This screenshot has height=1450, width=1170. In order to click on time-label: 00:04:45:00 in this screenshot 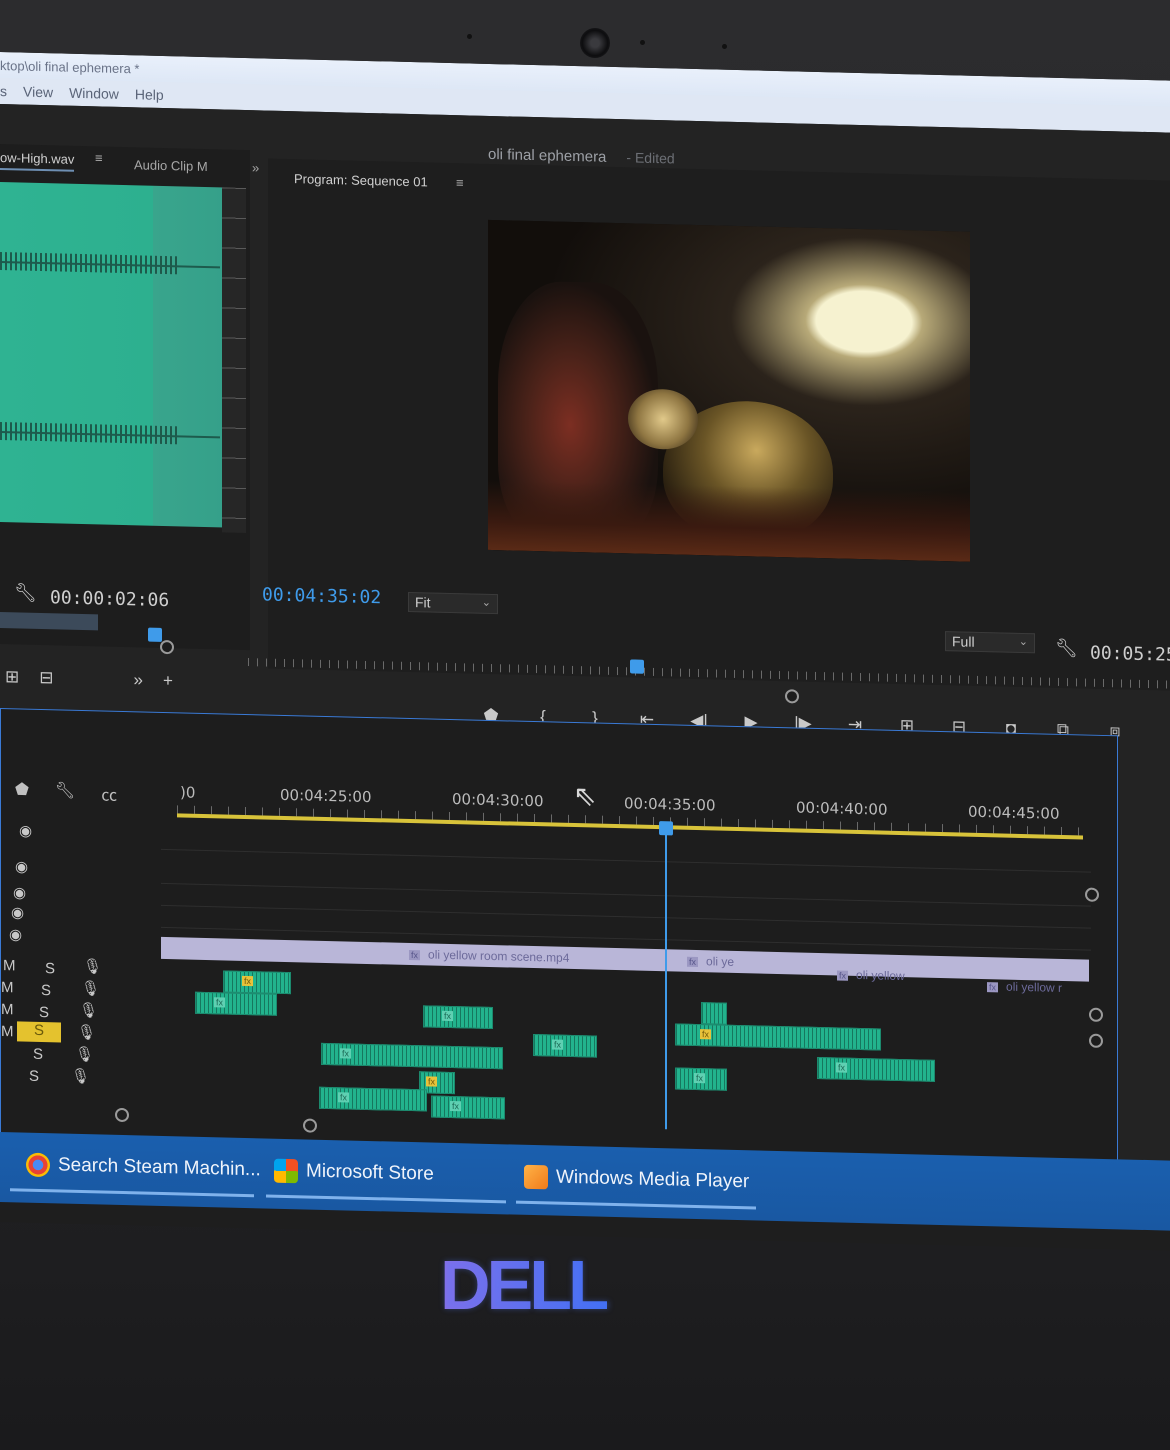, I will do `click(1014, 812)`.